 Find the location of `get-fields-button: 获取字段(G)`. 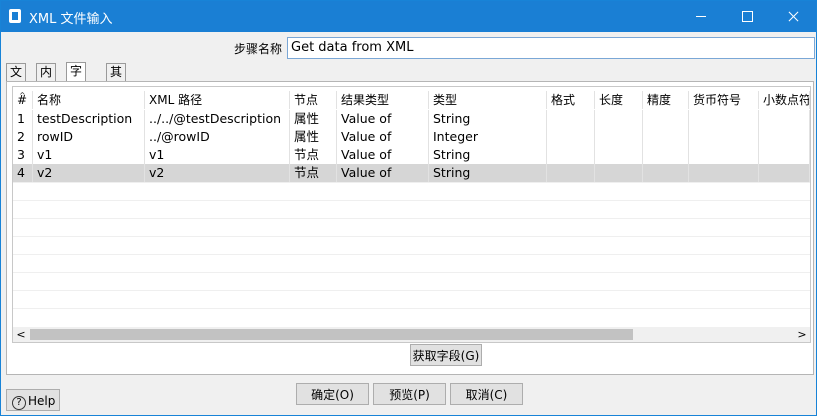

get-fields-button: 获取字段(G) is located at coordinates (446, 355).